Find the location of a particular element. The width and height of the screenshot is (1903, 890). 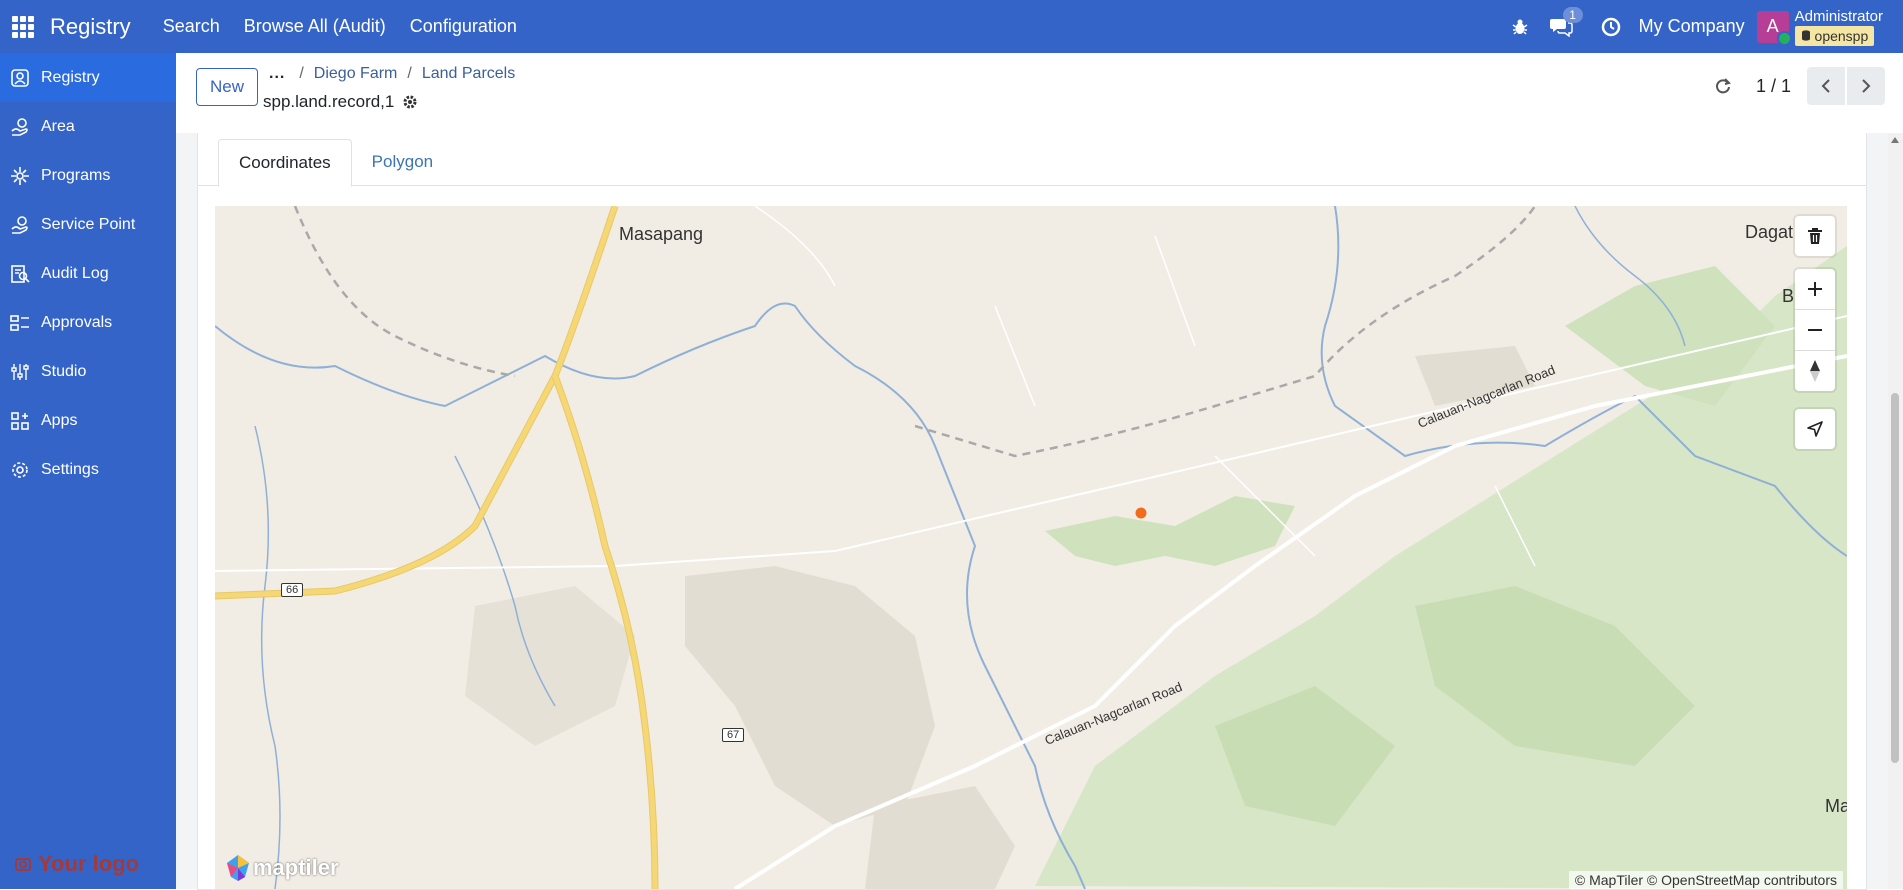

location-marker is located at coordinates (1141, 513).